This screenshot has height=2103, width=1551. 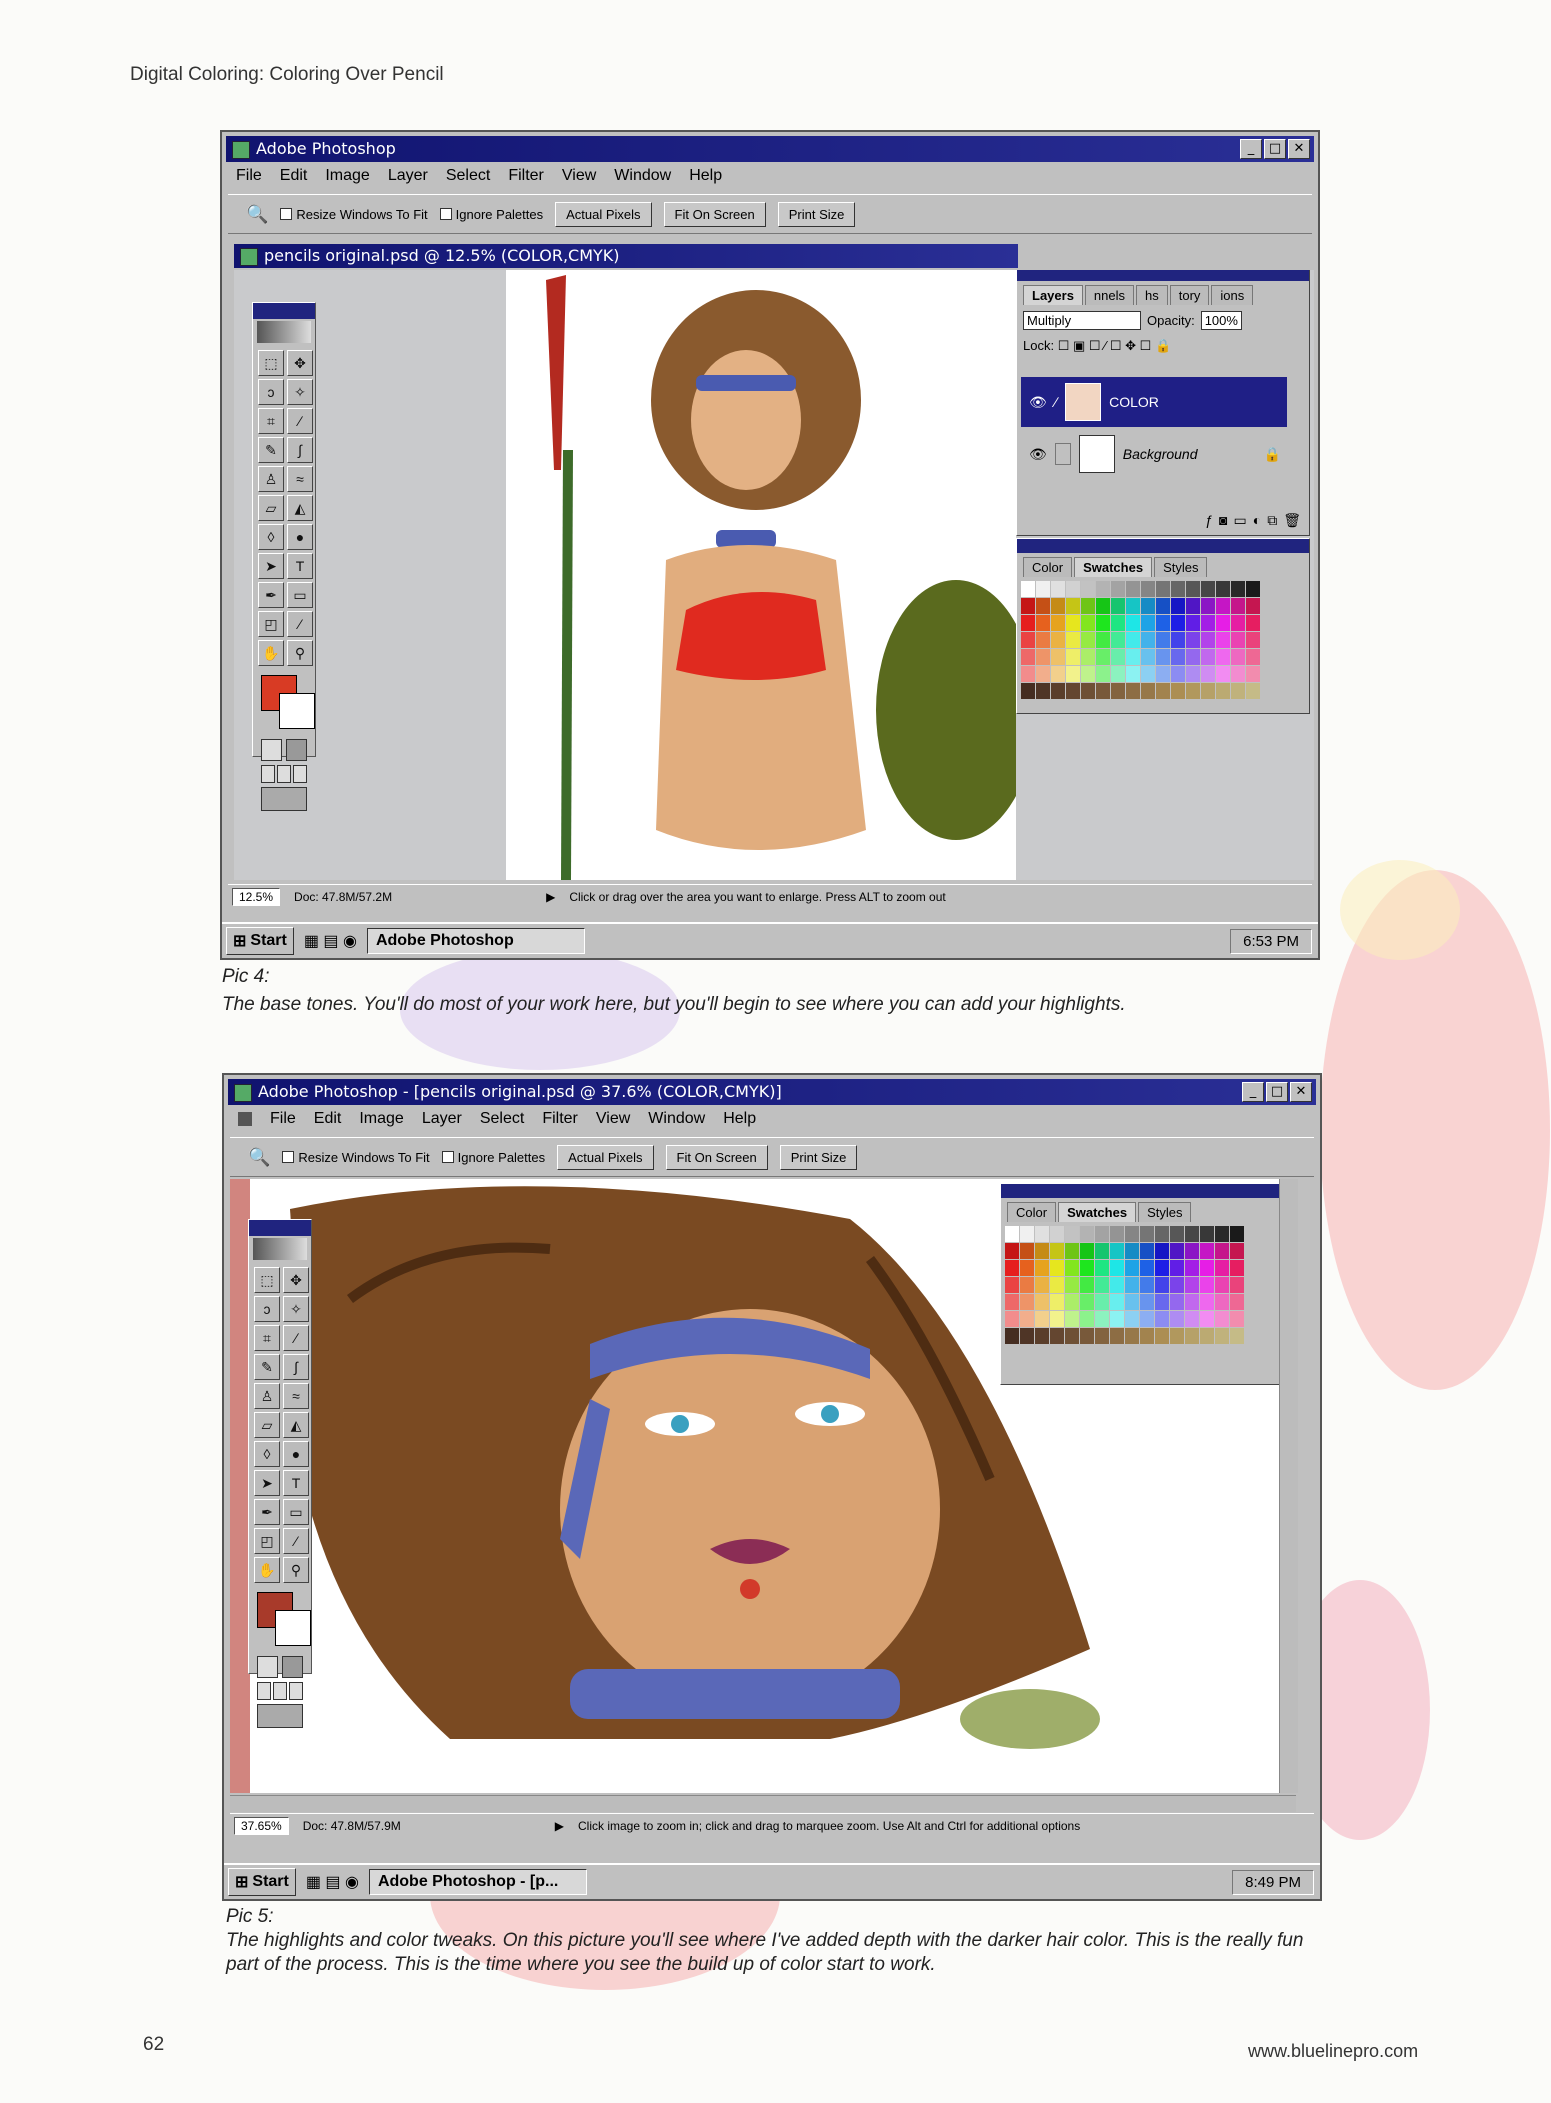 I want to click on ignore-palettes-checkbox: Ignore Palettes, so click(x=491, y=214).